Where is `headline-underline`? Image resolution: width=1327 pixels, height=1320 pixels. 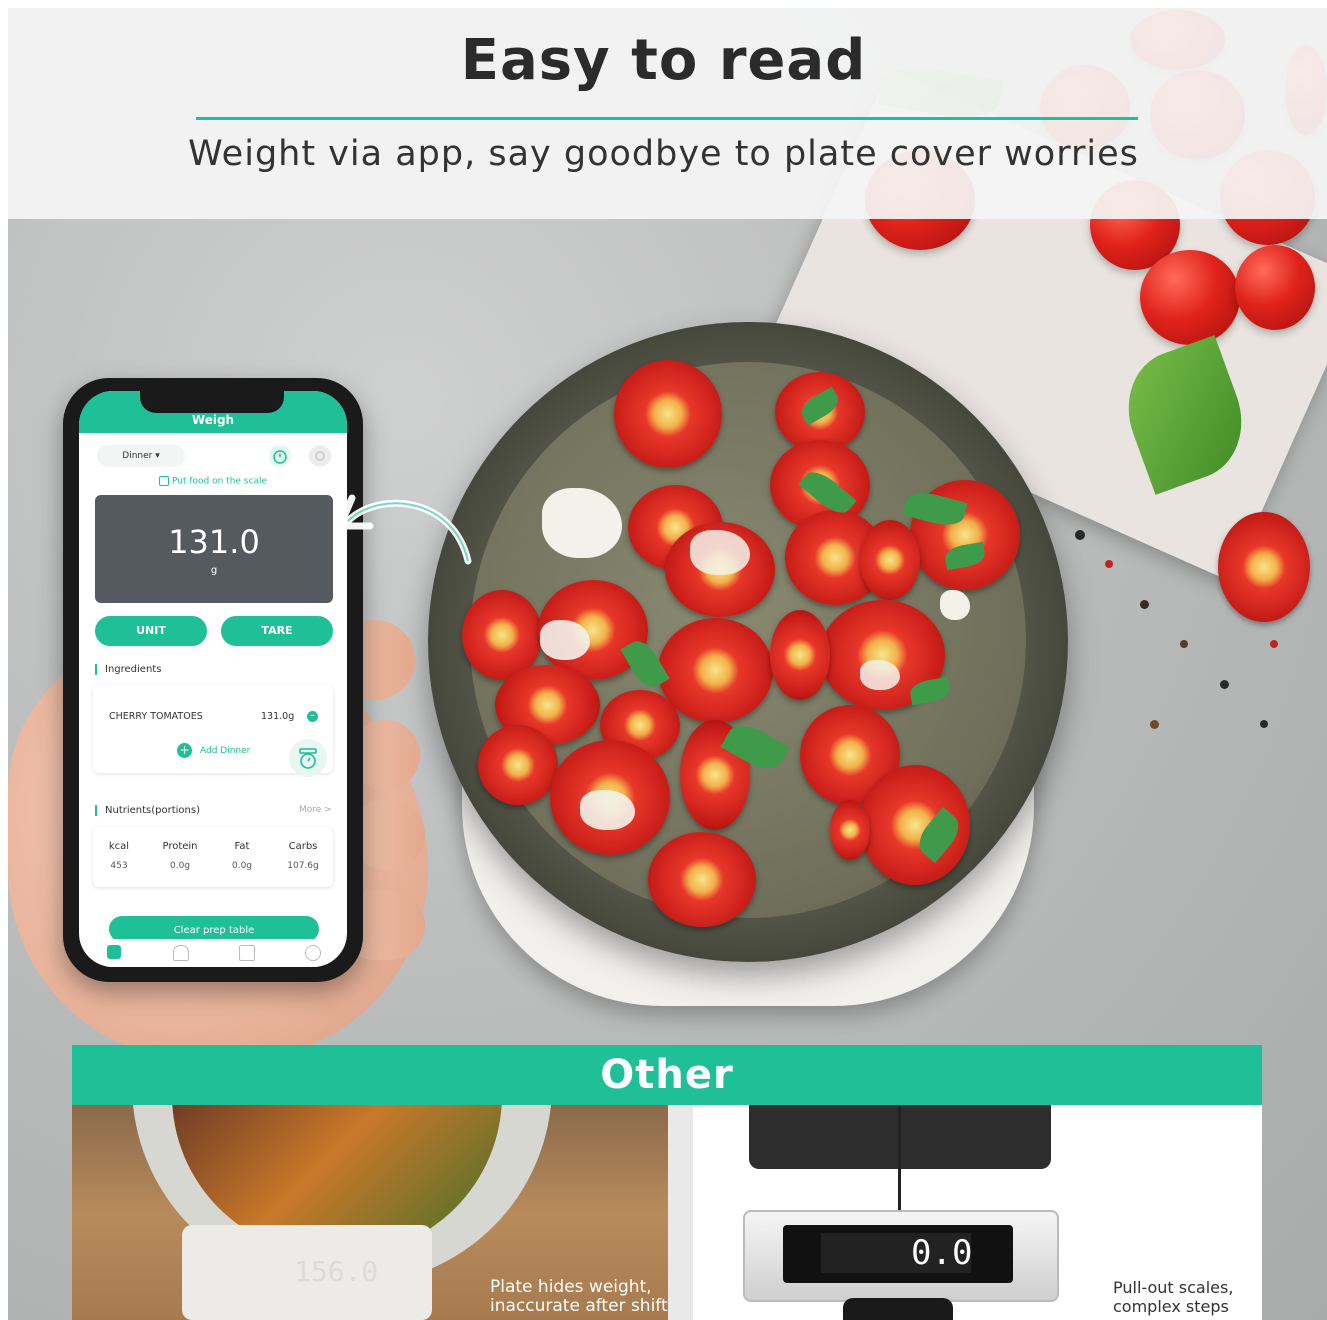
headline-underline is located at coordinates (667, 118).